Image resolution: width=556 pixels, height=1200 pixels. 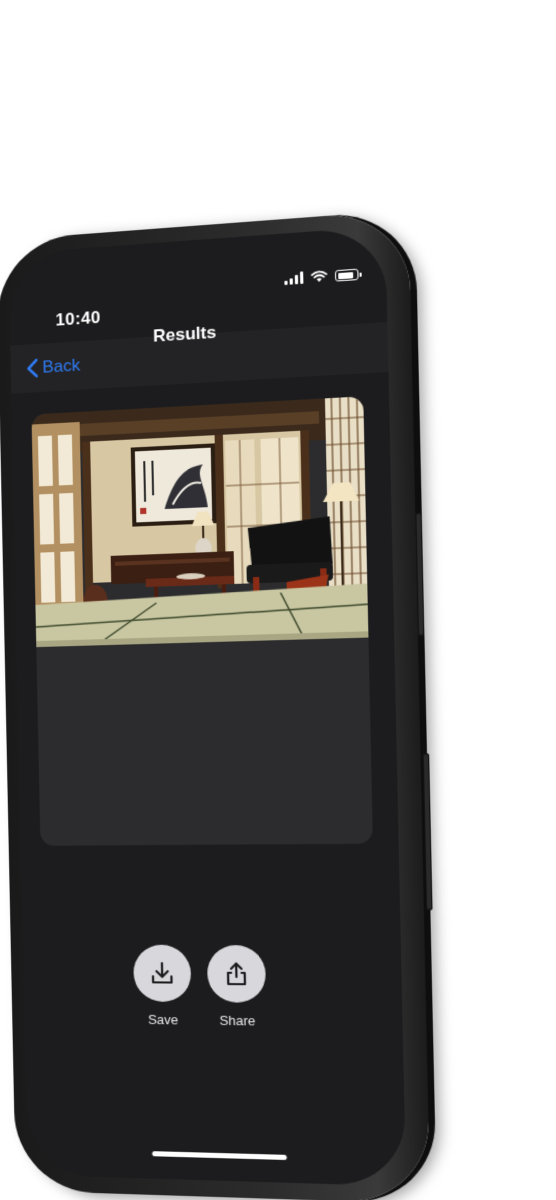 What do you see at coordinates (294, 278) in the screenshot?
I see `signal-icon` at bounding box center [294, 278].